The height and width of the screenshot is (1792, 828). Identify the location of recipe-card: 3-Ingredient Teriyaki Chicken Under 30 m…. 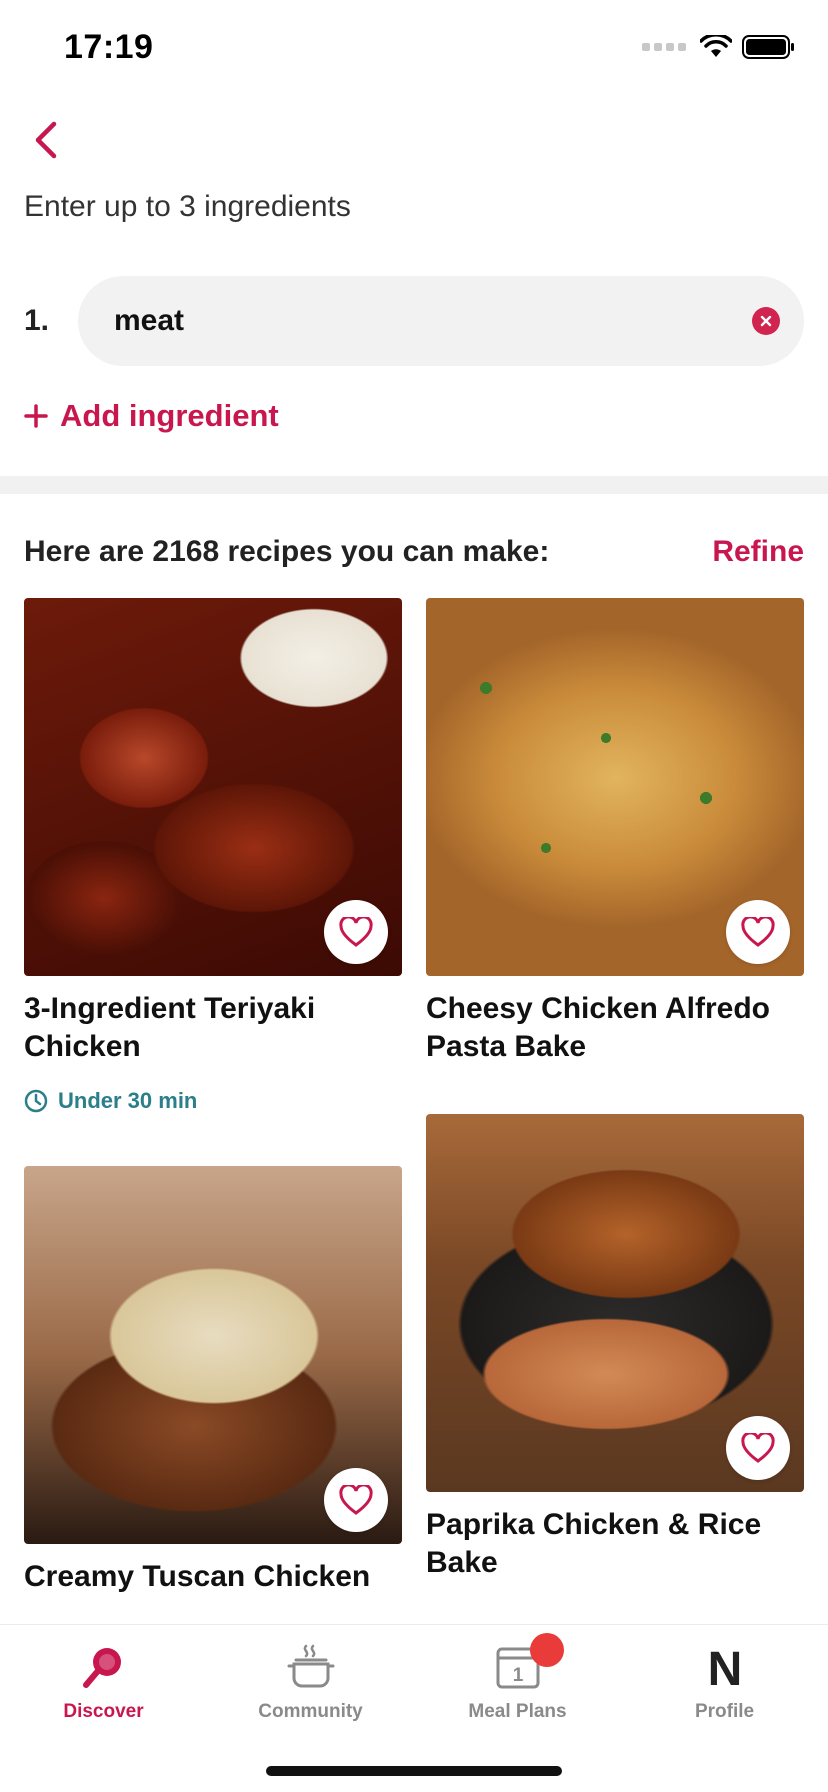
(213, 856).